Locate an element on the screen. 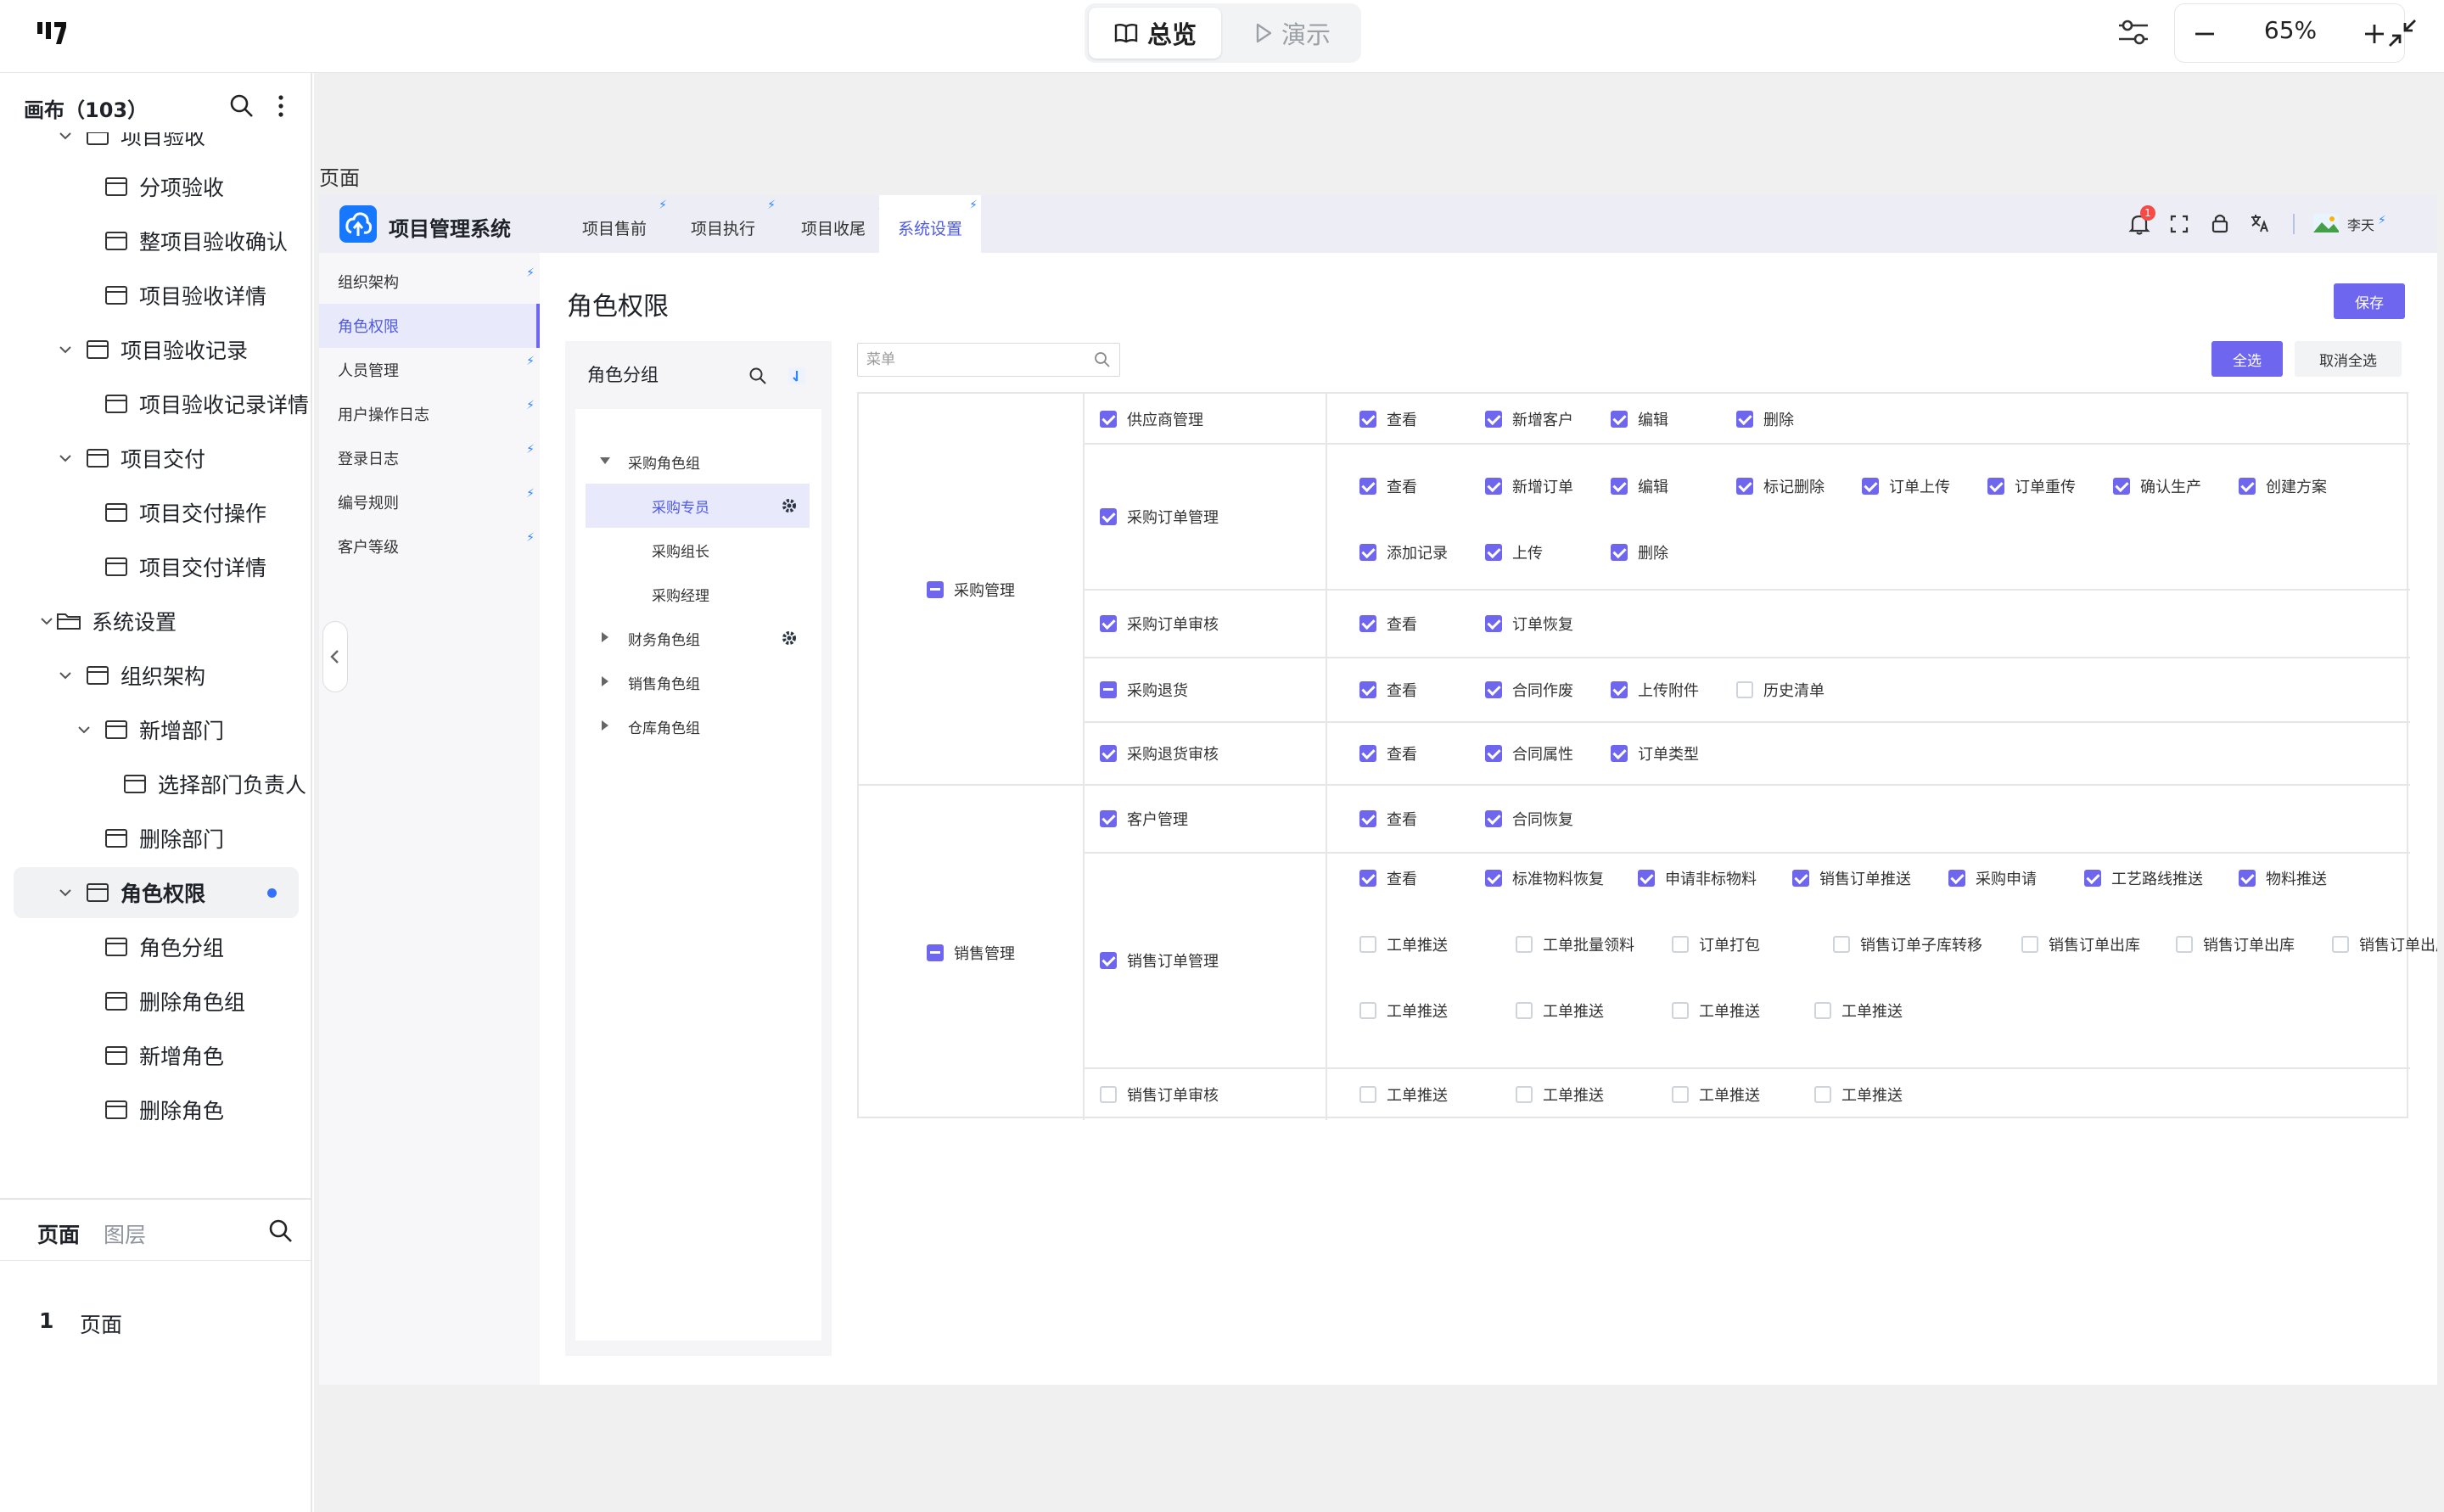 This screenshot has height=1512, width=2444. tree-item: 角色分组 is located at coordinates (156, 946).